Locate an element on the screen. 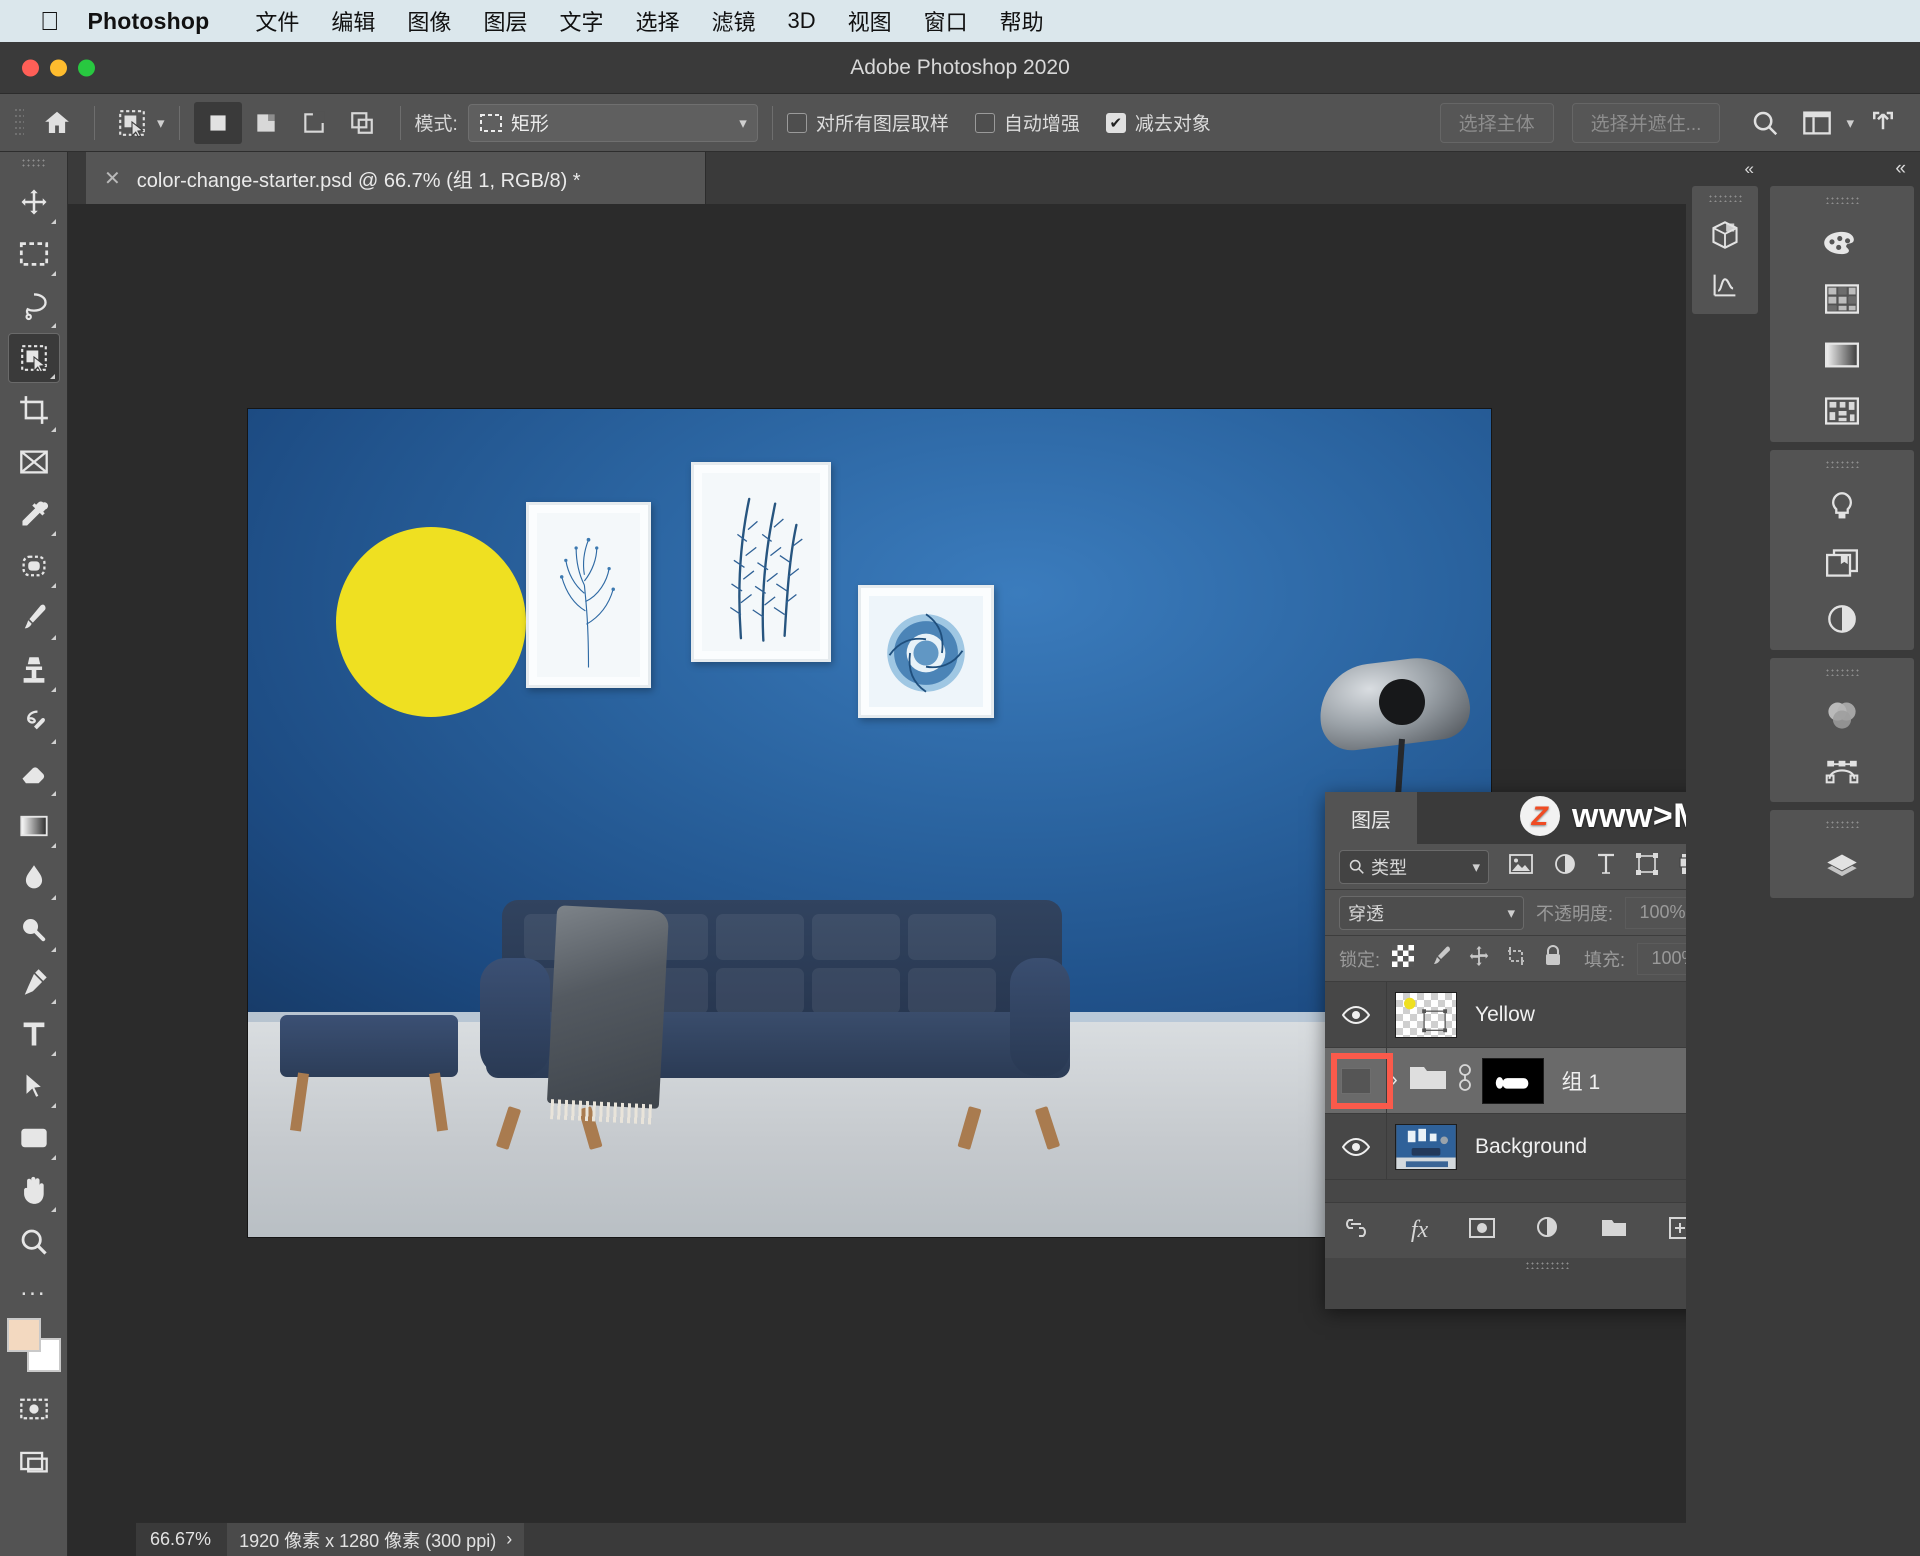 The height and width of the screenshot is (1556, 1920). intersect-selection-button is located at coordinates (362, 123).